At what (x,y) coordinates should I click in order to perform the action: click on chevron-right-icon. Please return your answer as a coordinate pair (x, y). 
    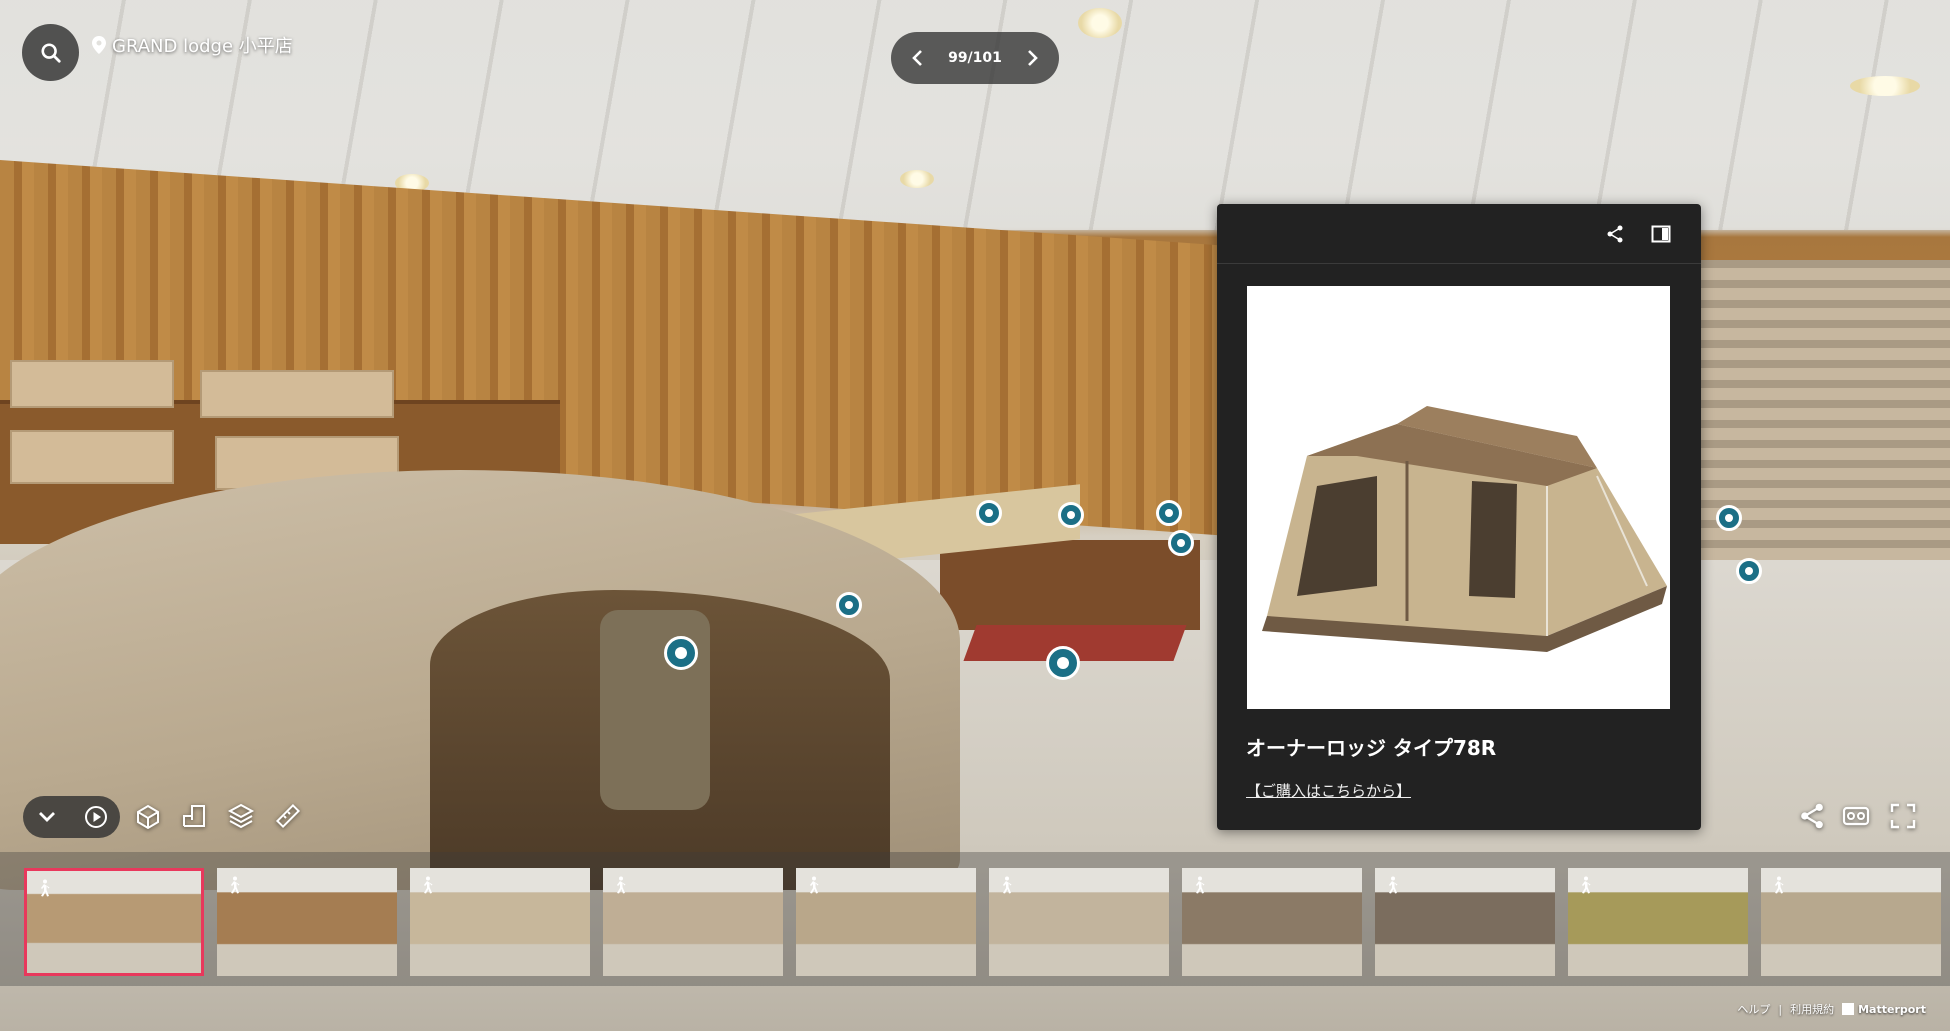
    Looking at the image, I should click on (1033, 58).